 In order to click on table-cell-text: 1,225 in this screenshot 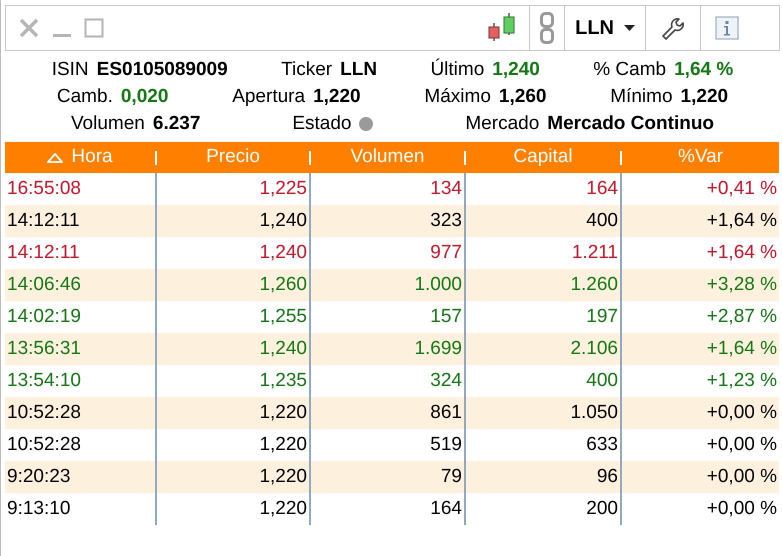, I will do `click(283, 188)`.